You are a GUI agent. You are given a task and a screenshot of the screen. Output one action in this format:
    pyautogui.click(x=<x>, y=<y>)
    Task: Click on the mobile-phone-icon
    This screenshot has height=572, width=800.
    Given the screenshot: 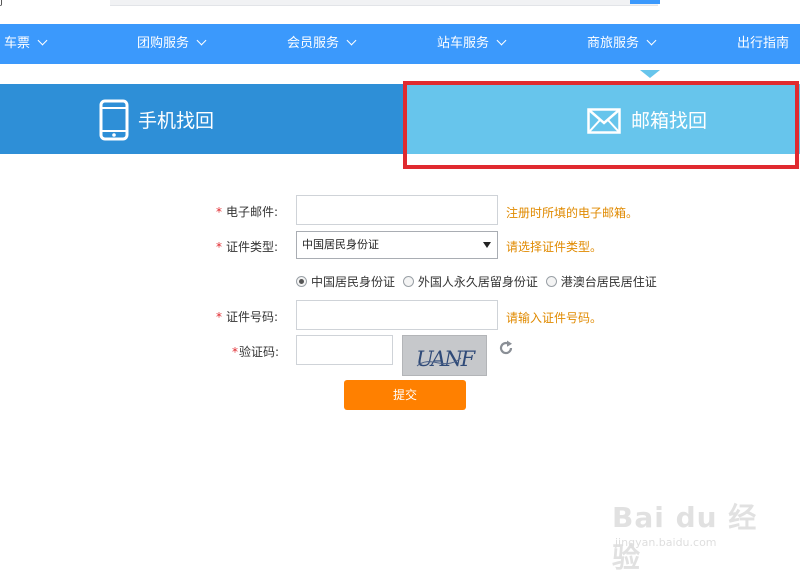 What is the action you would take?
    pyautogui.click(x=114, y=121)
    